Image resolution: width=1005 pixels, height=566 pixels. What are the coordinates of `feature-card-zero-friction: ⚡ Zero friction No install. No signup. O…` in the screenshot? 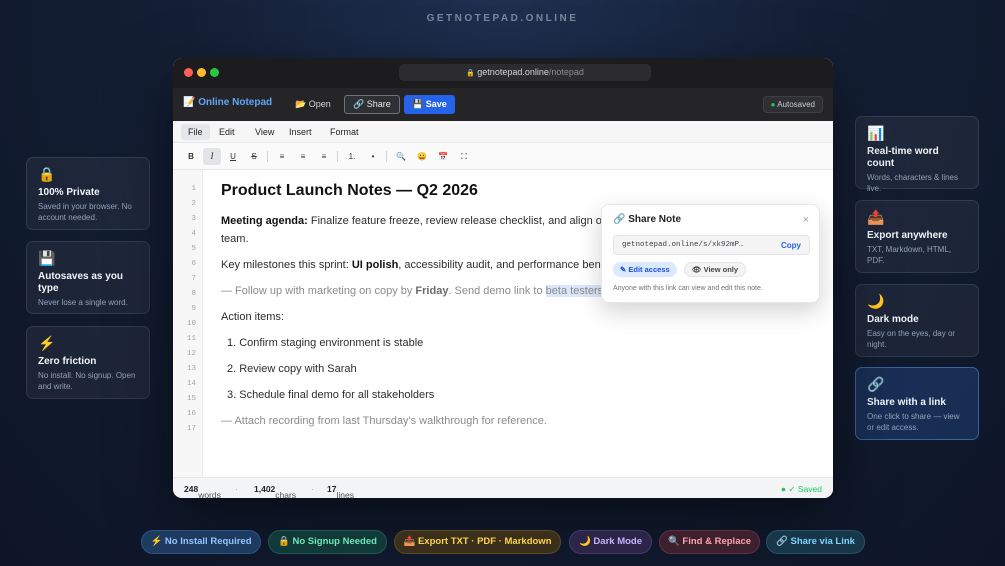 It's located at (88, 362).